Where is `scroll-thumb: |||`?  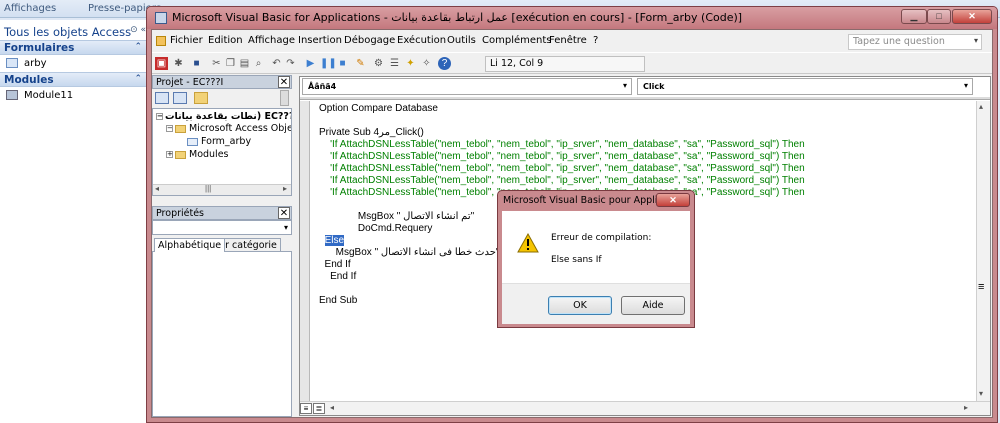 scroll-thumb: ||| is located at coordinates (208, 188).